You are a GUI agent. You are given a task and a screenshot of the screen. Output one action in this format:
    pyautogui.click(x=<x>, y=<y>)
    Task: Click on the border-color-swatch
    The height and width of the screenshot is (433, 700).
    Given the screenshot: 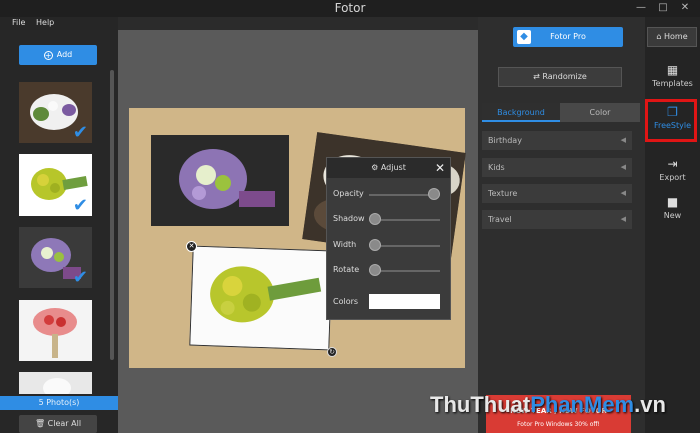 What is the action you would take?
    pyautogui.click(x=404, y=301)
    